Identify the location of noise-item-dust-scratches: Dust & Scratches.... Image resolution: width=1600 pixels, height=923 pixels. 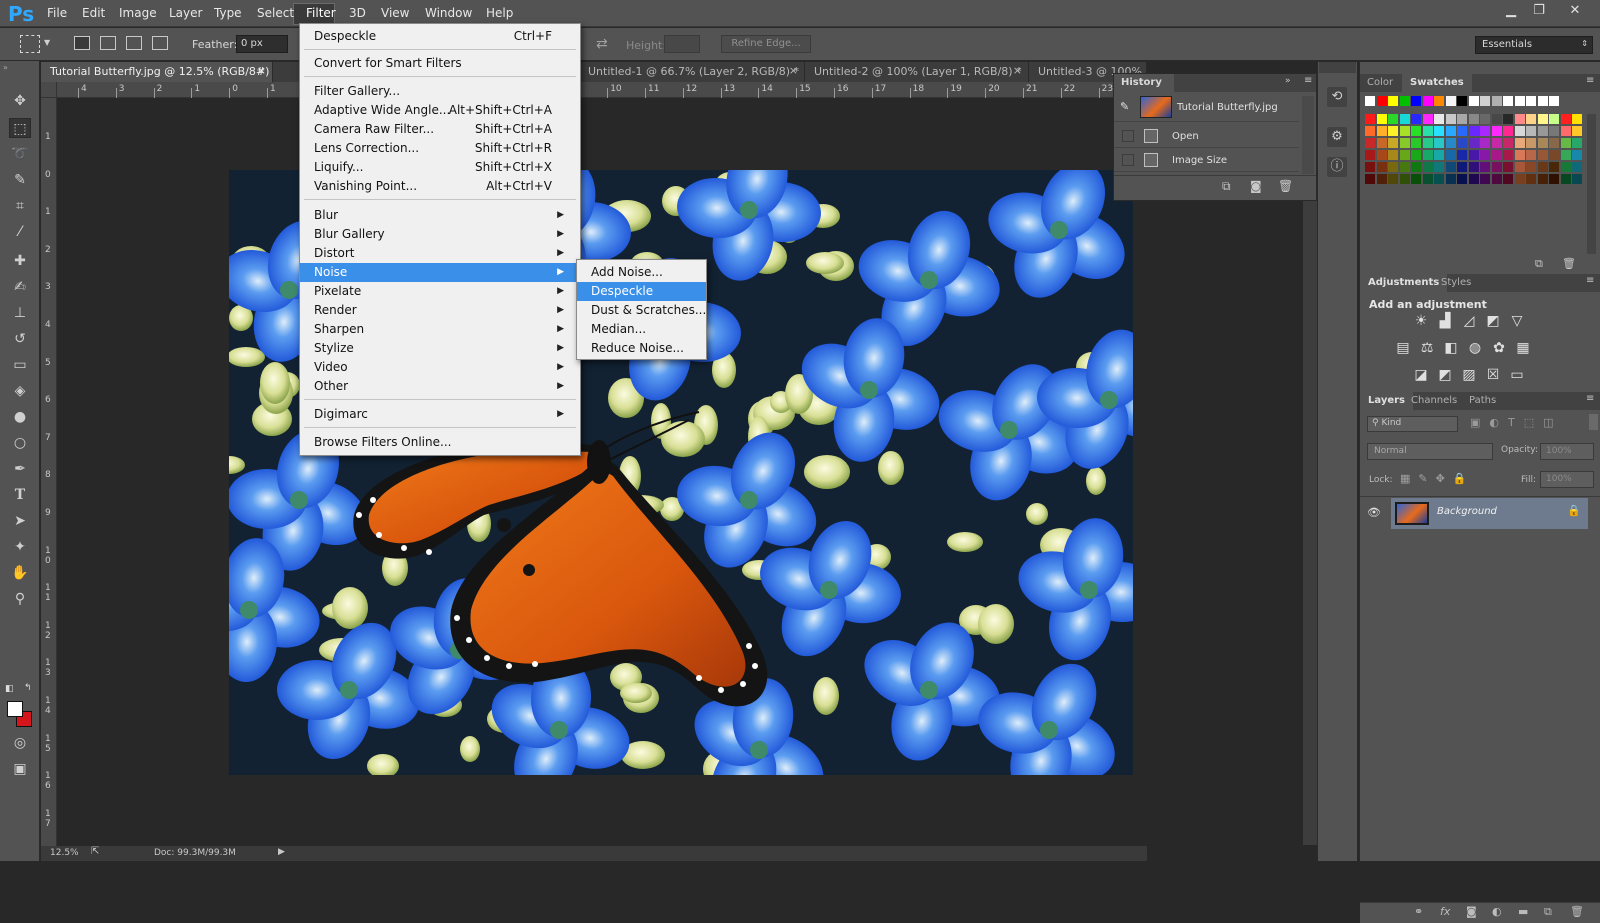
(641, 310).